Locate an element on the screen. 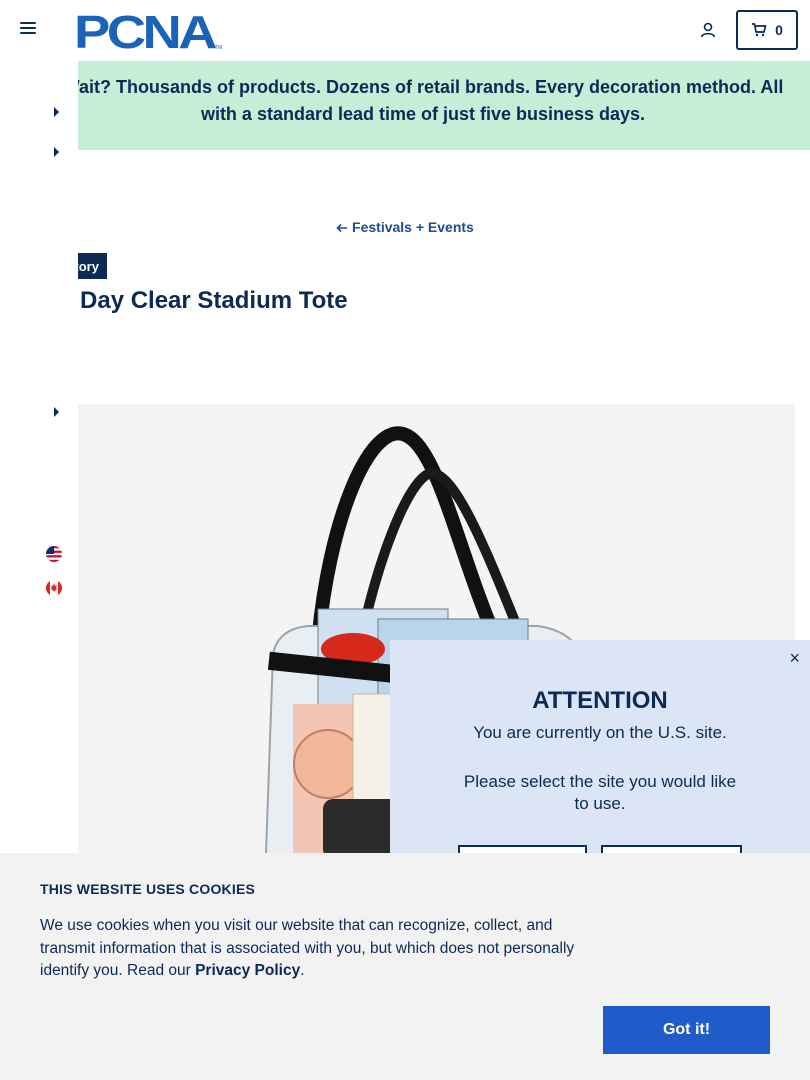  close-icon: × is located at coordinates (794, 658).